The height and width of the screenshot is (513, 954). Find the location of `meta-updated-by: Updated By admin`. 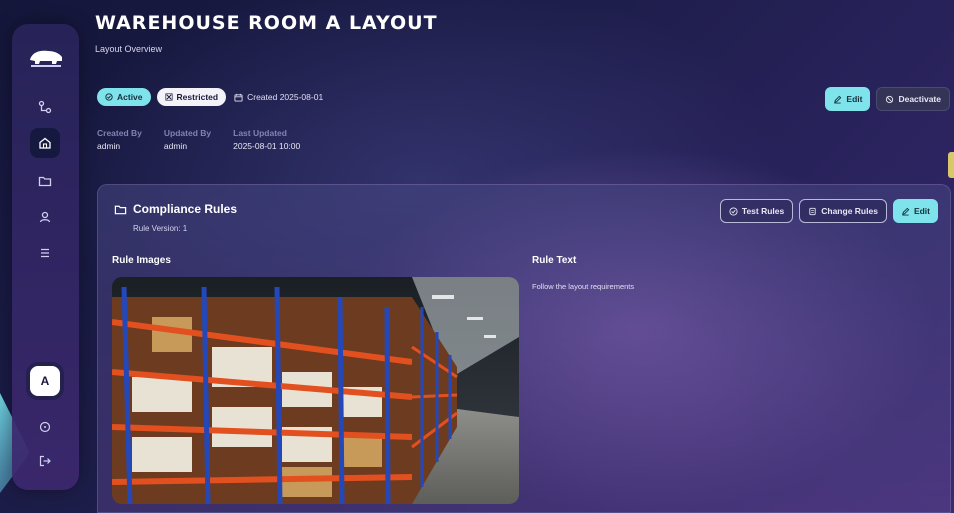

meta-updated-by: Updated By admin is located at coordinates (187, 139).